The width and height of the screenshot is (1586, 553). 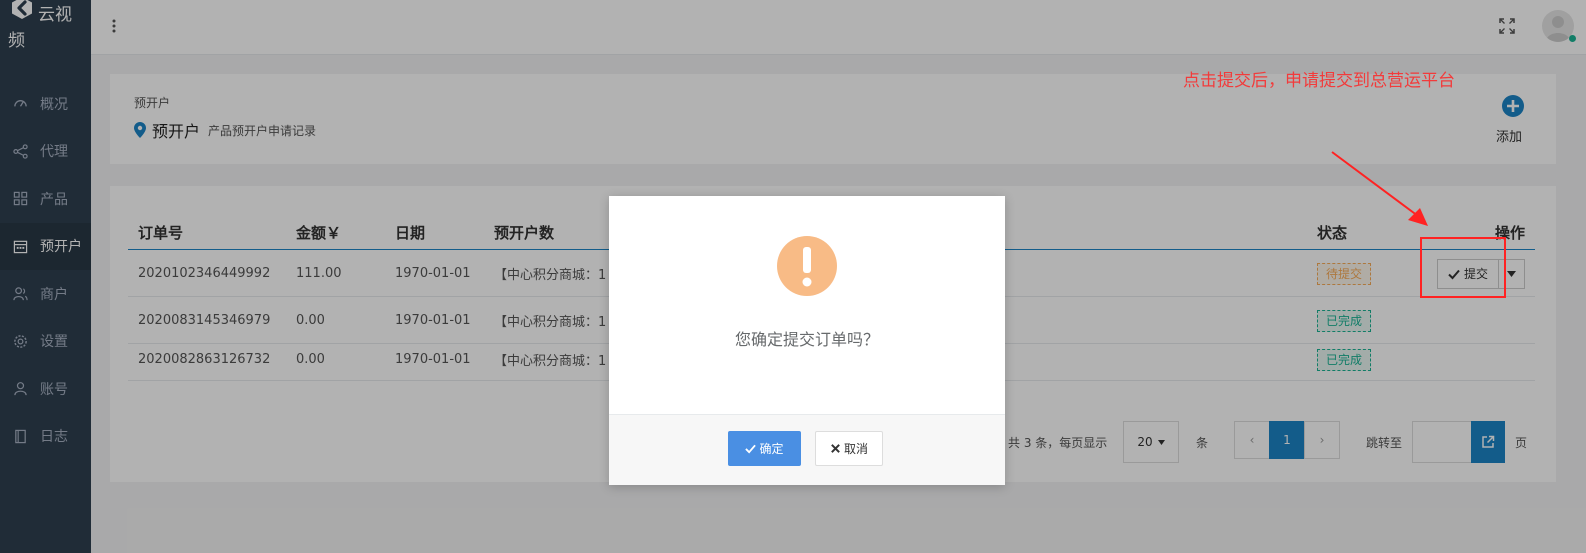 I want to click on warning-icon, so click(x=807, y=266).